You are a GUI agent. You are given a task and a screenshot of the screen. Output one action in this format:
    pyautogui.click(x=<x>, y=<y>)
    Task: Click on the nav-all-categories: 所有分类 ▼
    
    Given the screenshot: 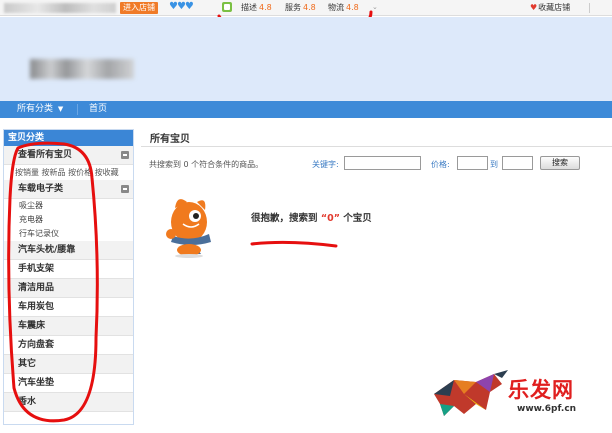 What is the action you would take?
    pyautogui.click(x=40, y=109)
    